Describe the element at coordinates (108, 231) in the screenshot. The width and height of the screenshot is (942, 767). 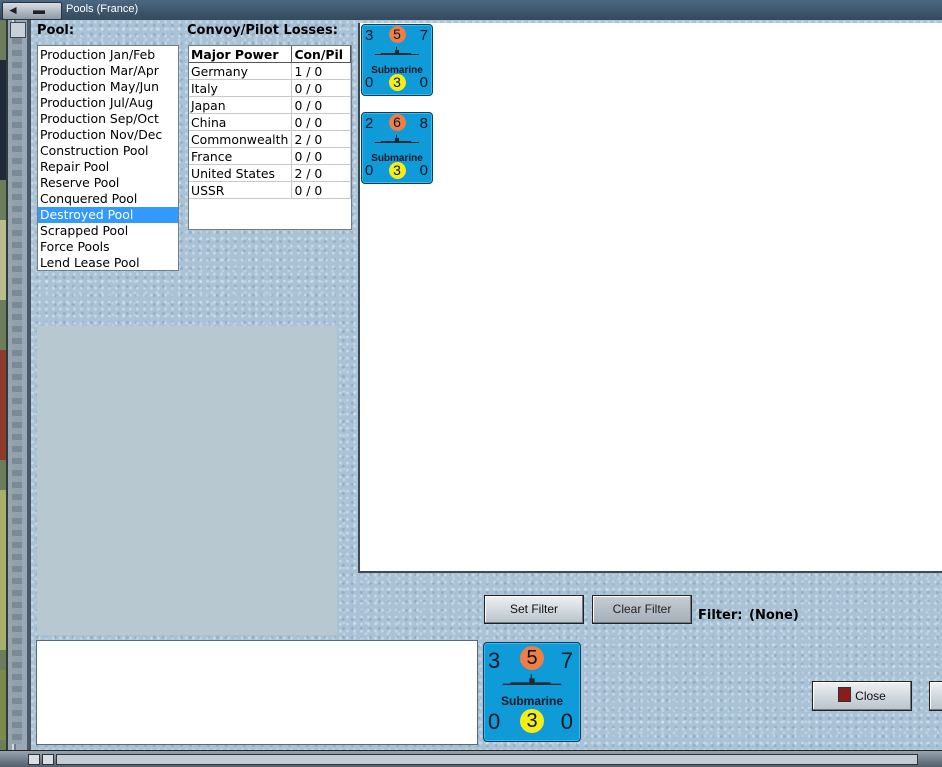
I see `pool-item: Scrapped Pool` at that location.